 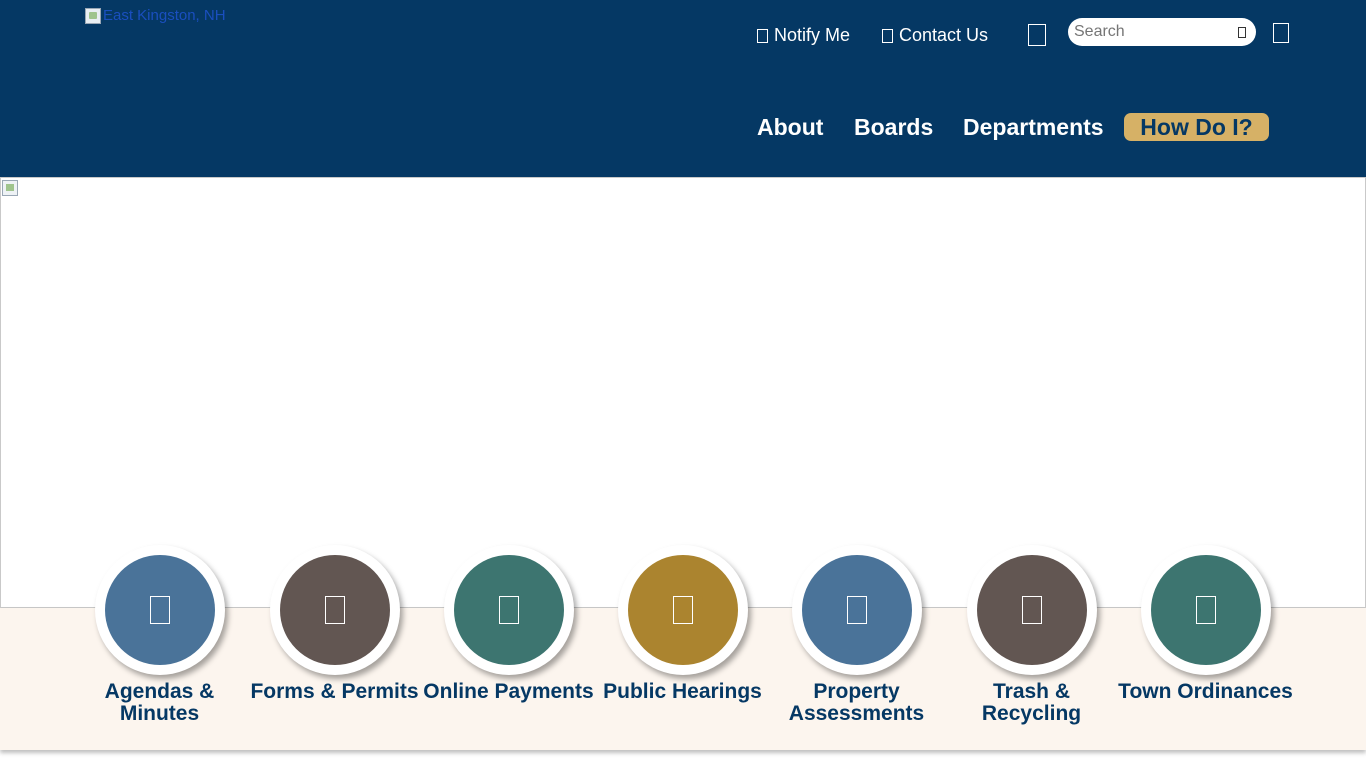 I want to click on quick-link-label: Trash & Recycling, so click(x=1031, y=702).